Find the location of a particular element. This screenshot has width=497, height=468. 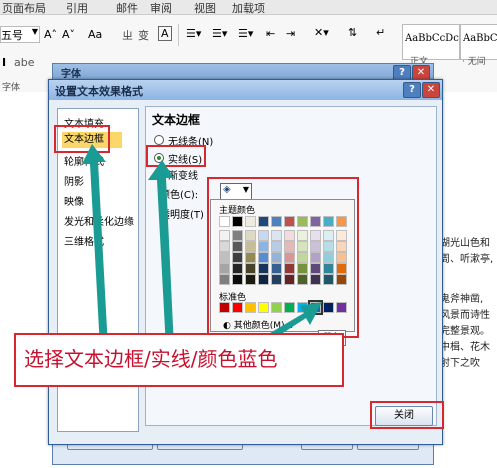

annotation-text: 选择文本边框/实线/颜色蓝色 is located at coordinates (151, 359).